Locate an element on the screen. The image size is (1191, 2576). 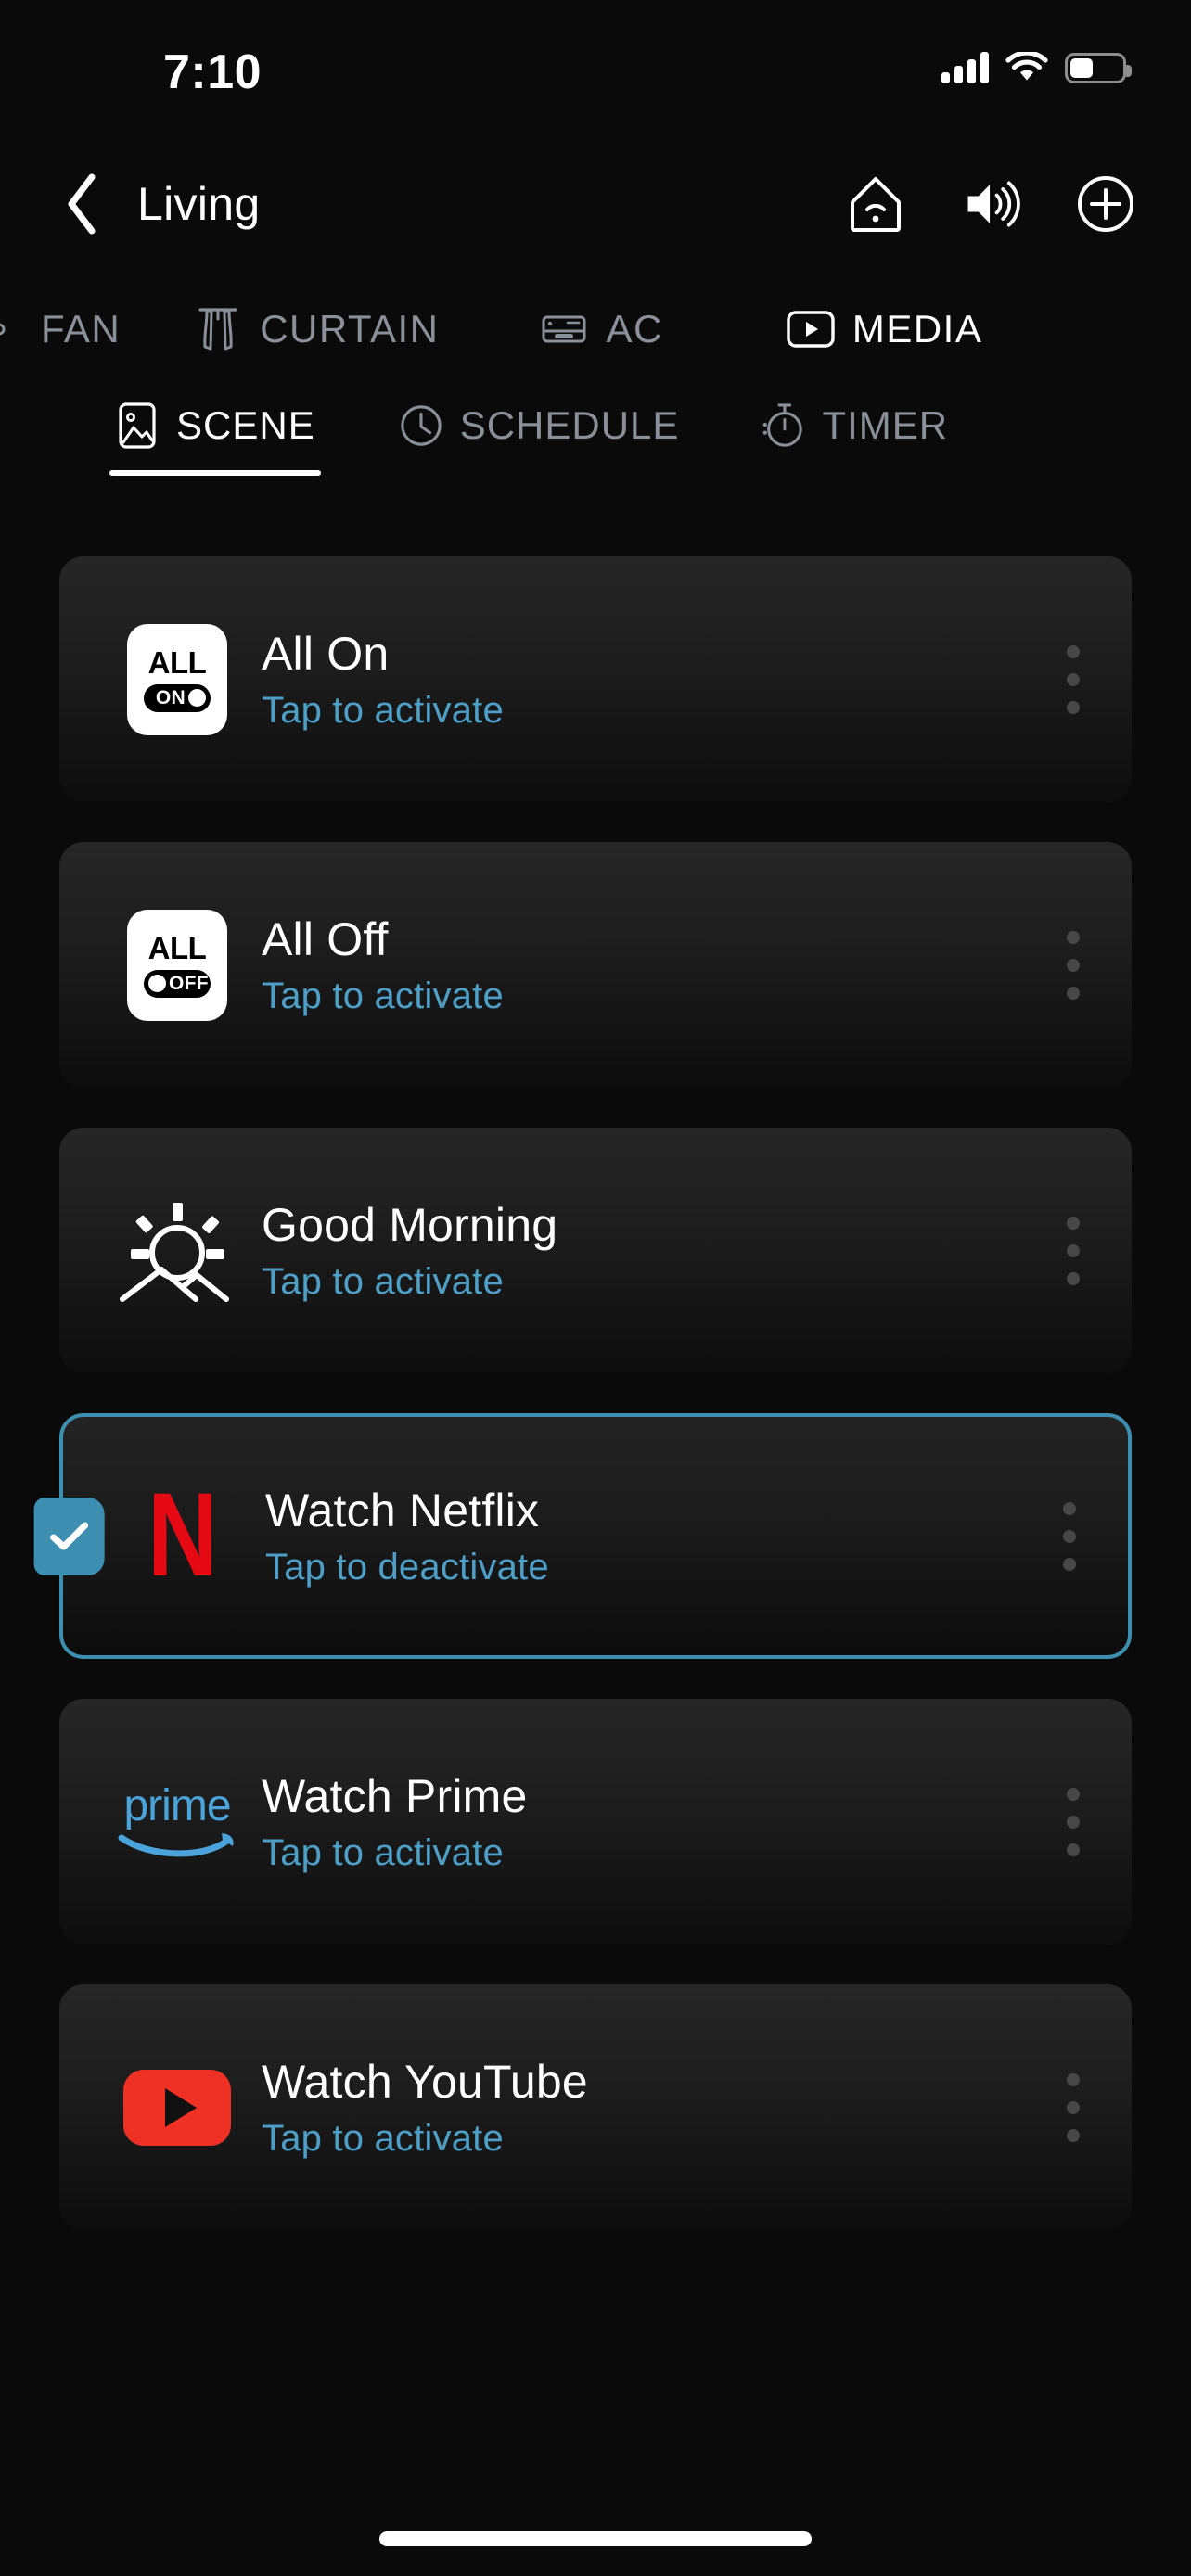
app-header: Living is located at coordinates (595, 204).